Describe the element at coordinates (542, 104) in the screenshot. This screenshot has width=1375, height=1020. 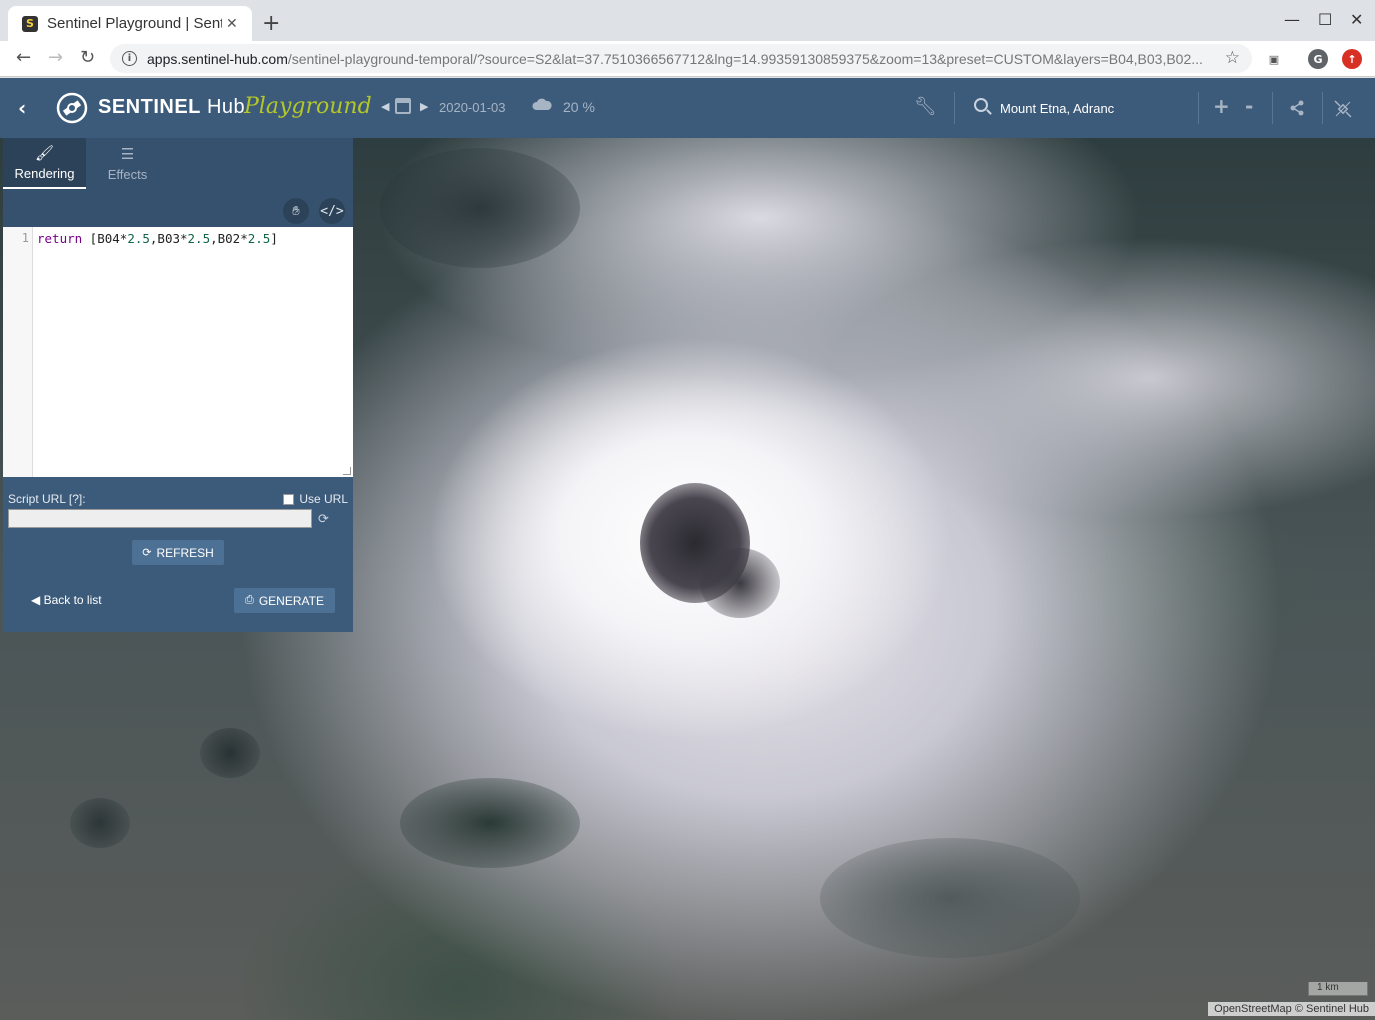
I see `cloud-icon` at that location.